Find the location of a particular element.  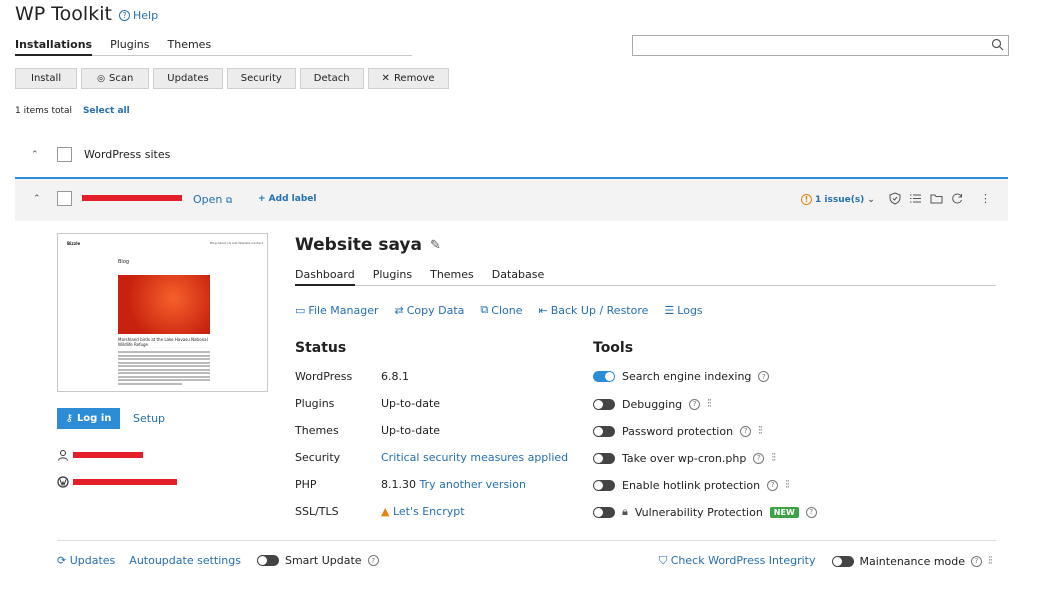

security-label: Security is located at coordinates (261, 78).